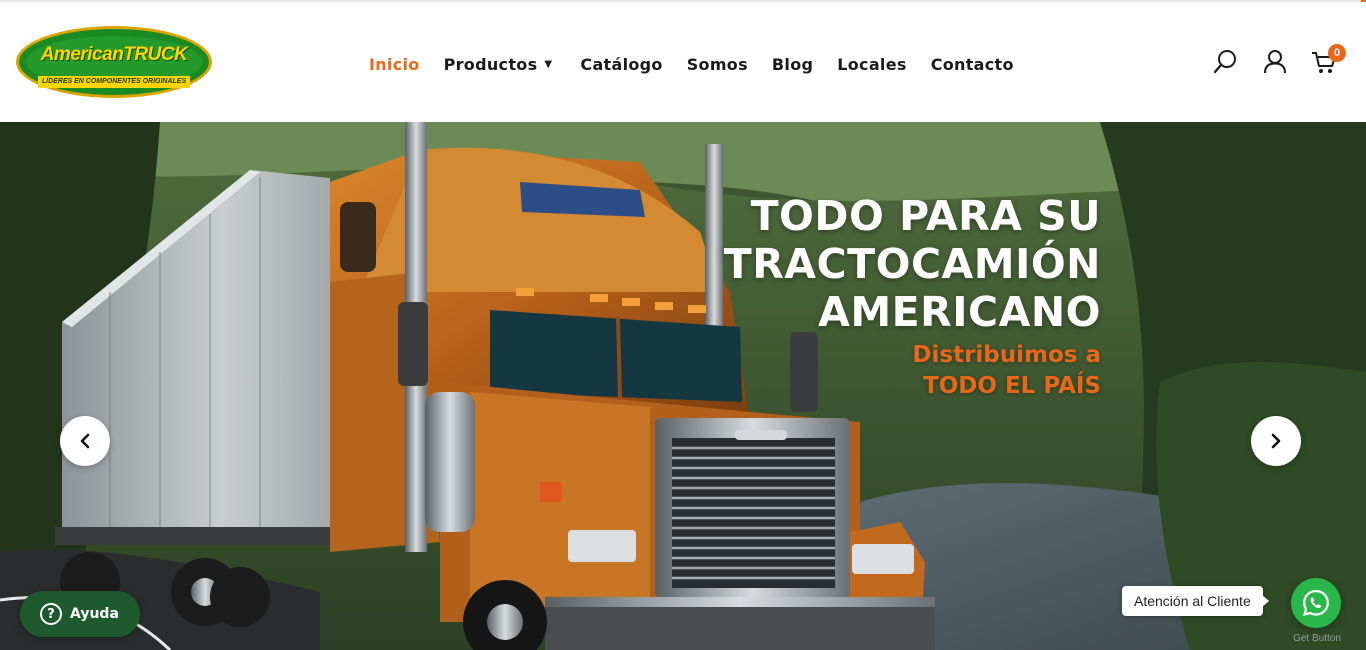  Describe the element at coordinates (792, 64) in the screenshot. I see `nav-item-blog: Blog` at that location.